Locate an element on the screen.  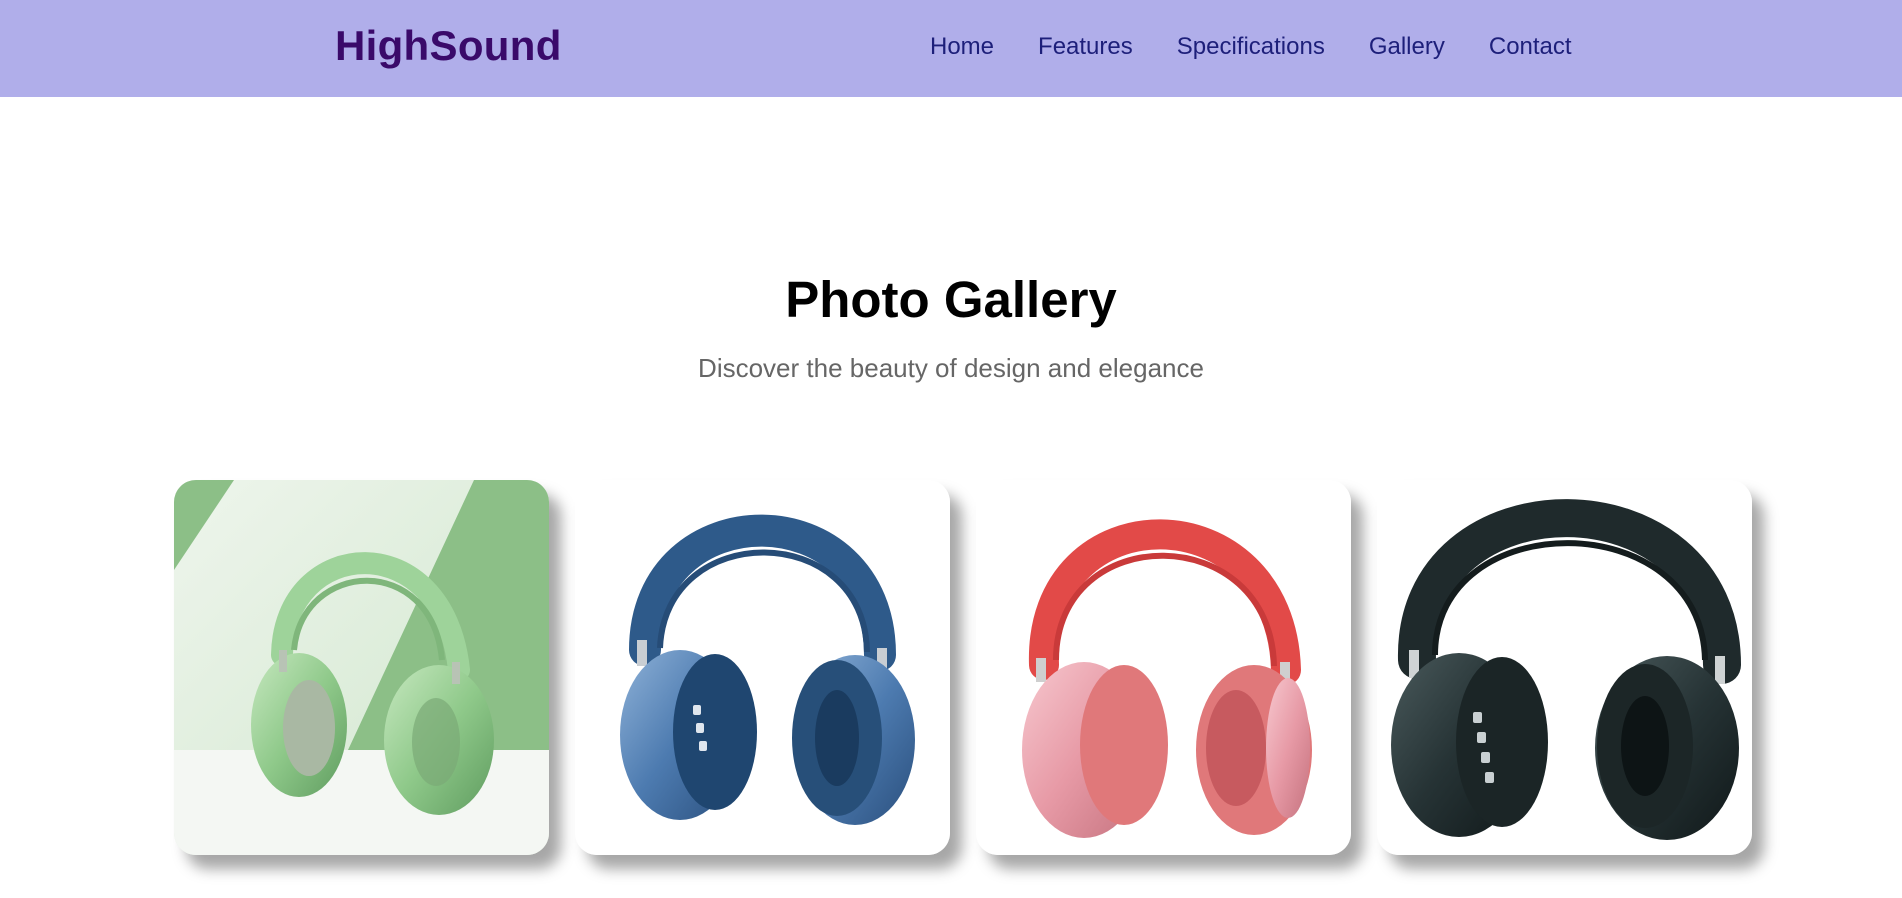
green-headphones-photo is located at coordinates (361, 667).